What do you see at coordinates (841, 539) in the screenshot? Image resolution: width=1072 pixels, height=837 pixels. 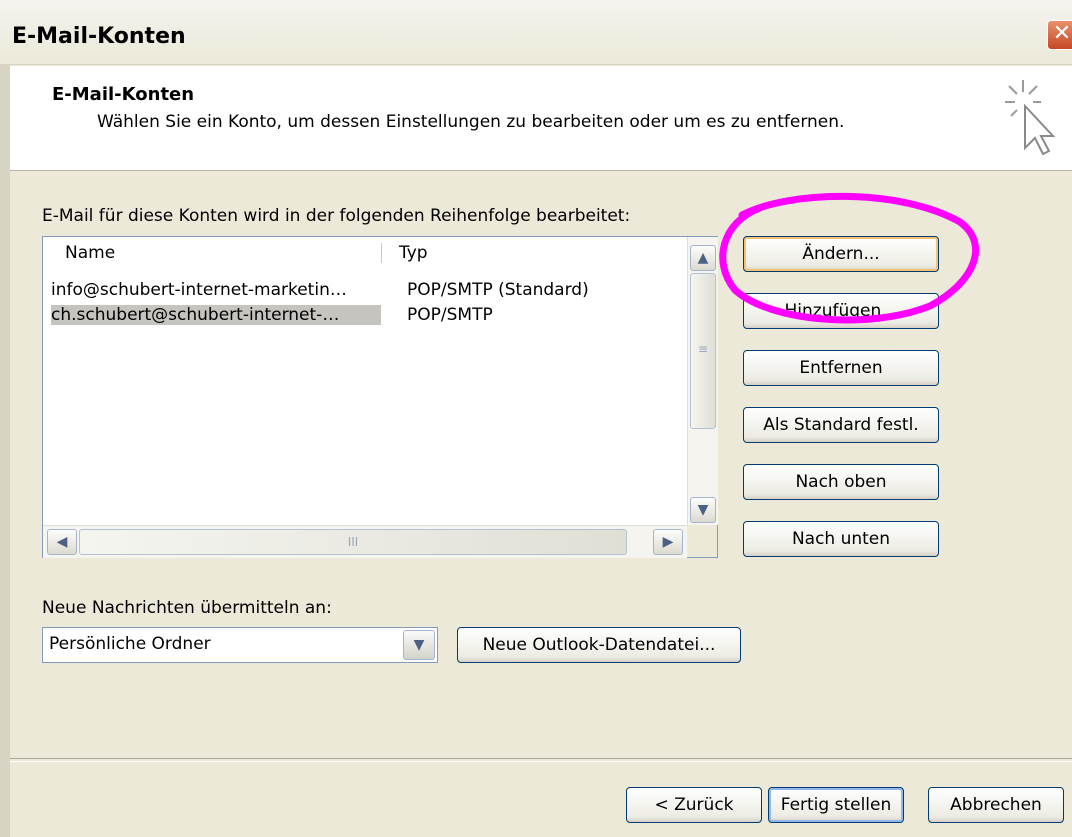 I see `move-down-button: Nach unten` at bounding box center [841, 539].